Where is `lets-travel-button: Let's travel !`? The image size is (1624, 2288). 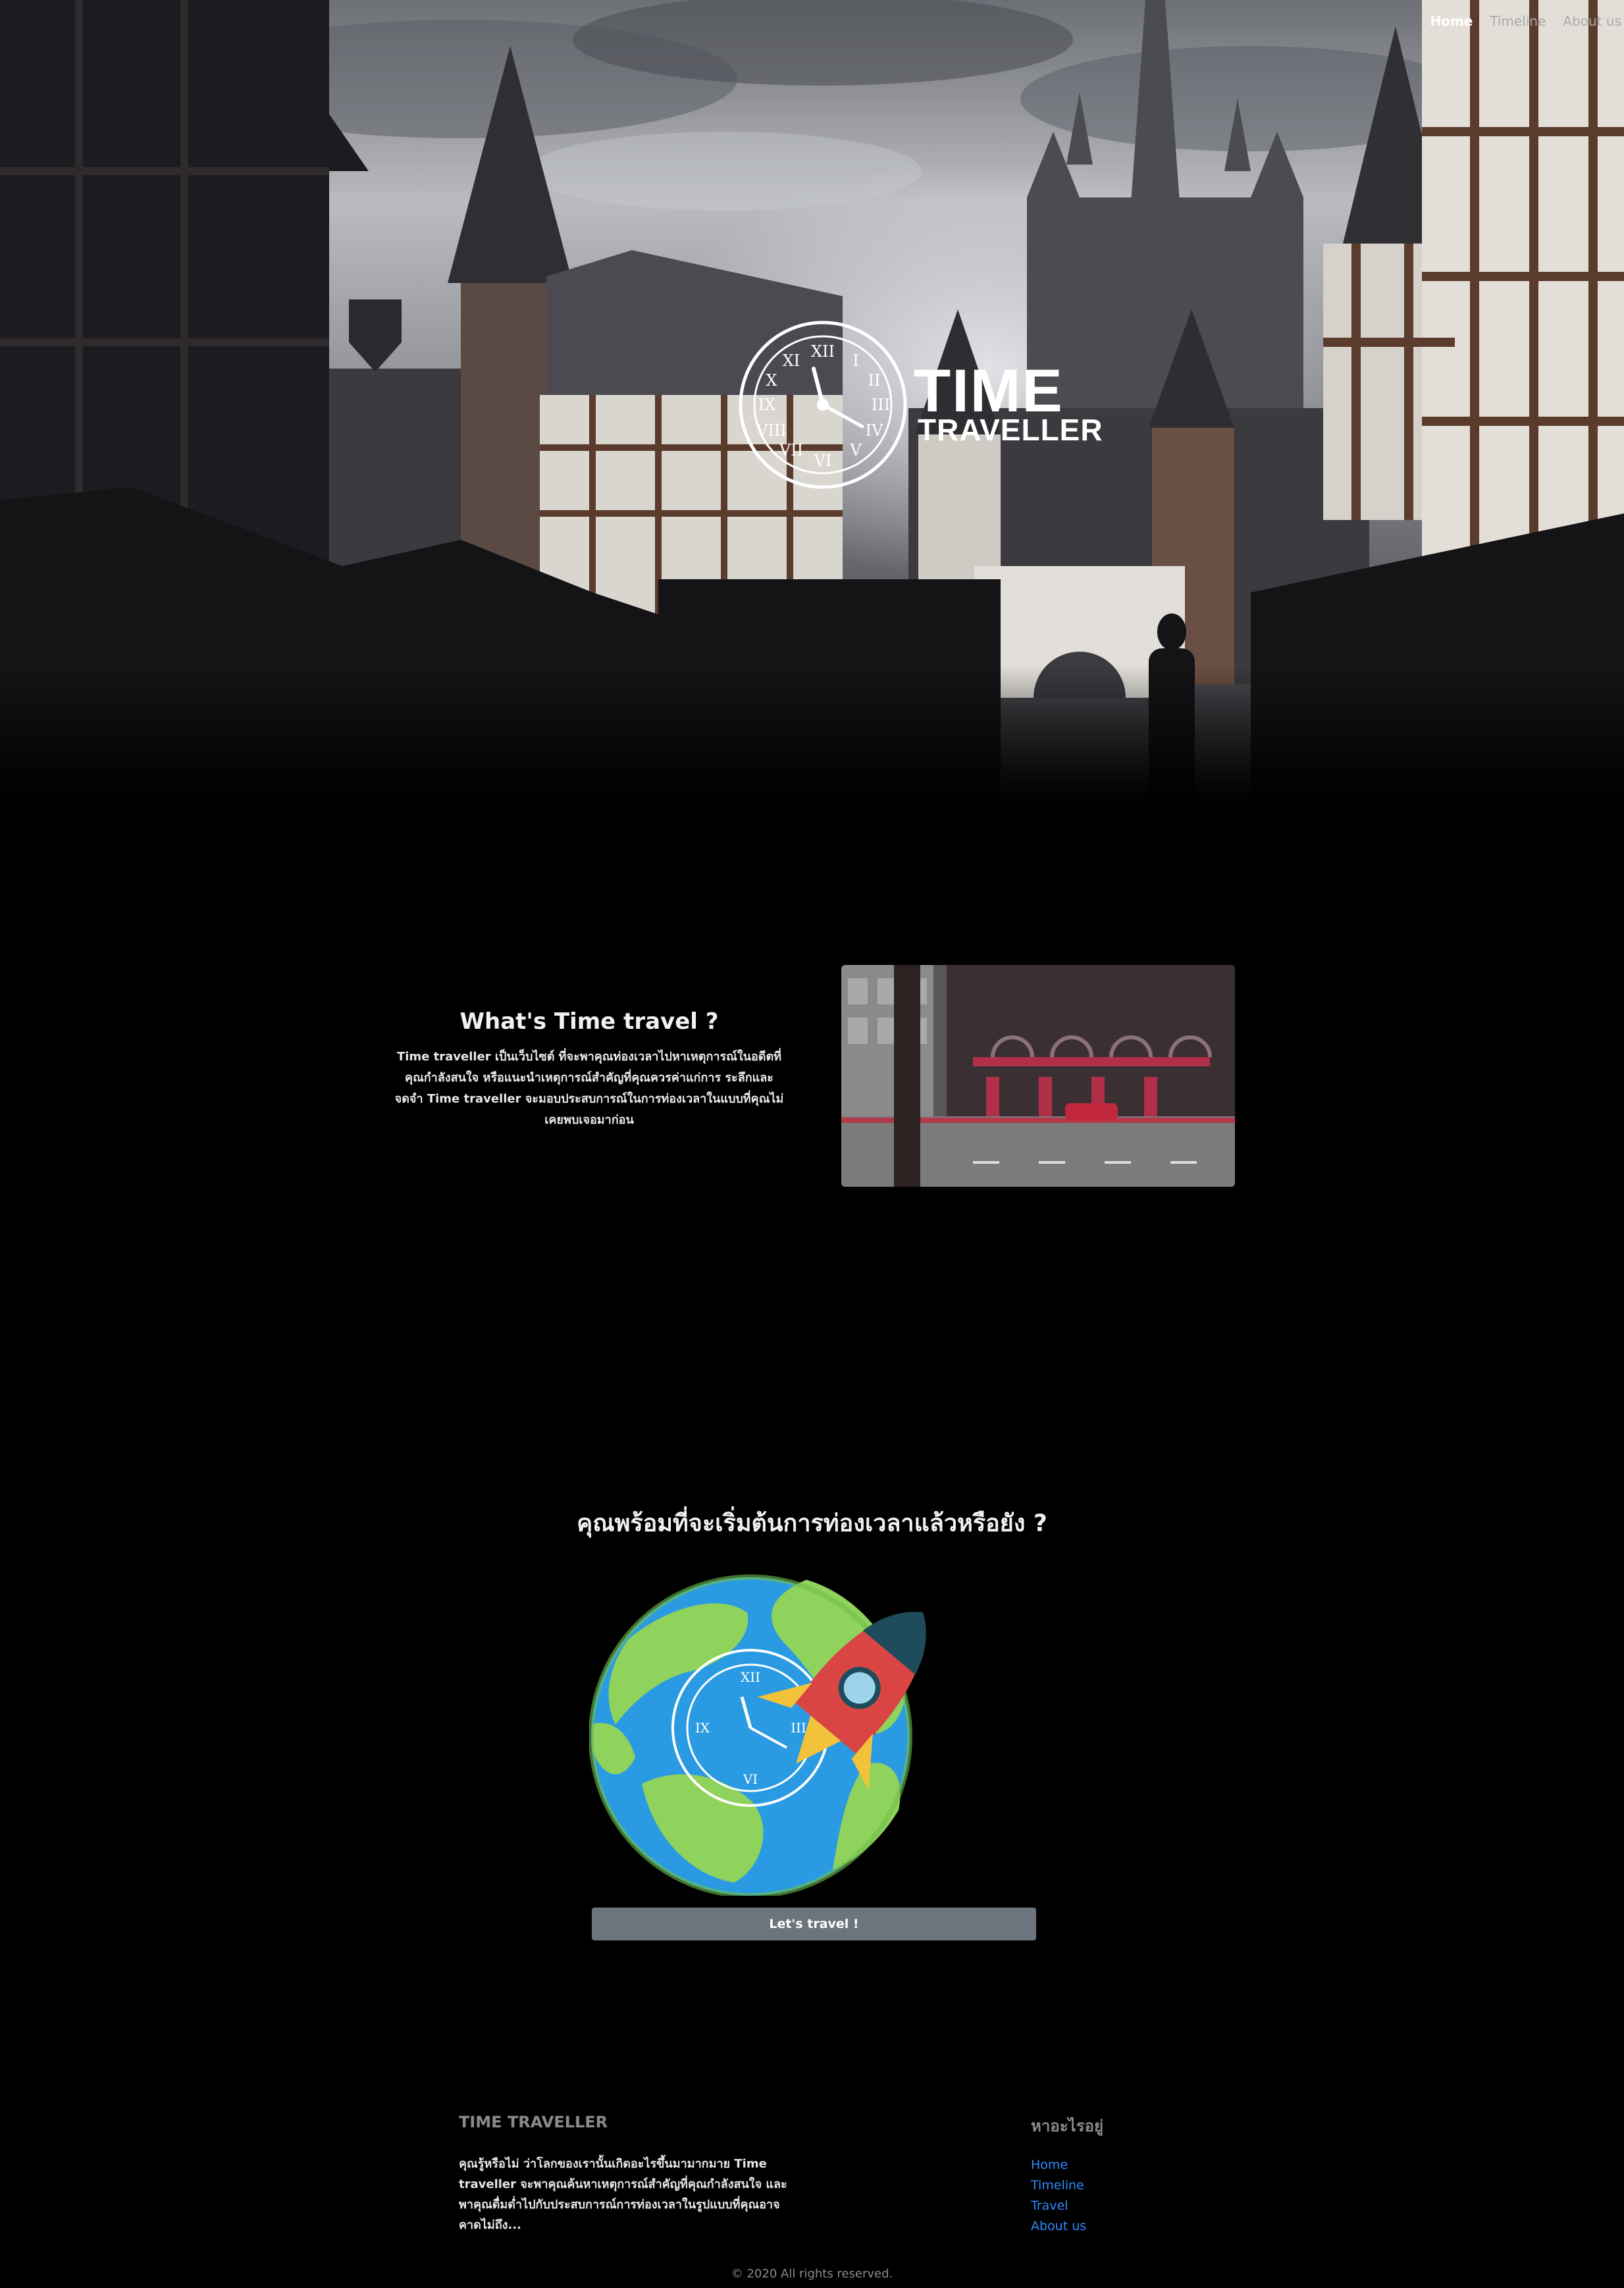
lets-travel-button: Let's travel ! is located at coordinates (814, 1924).